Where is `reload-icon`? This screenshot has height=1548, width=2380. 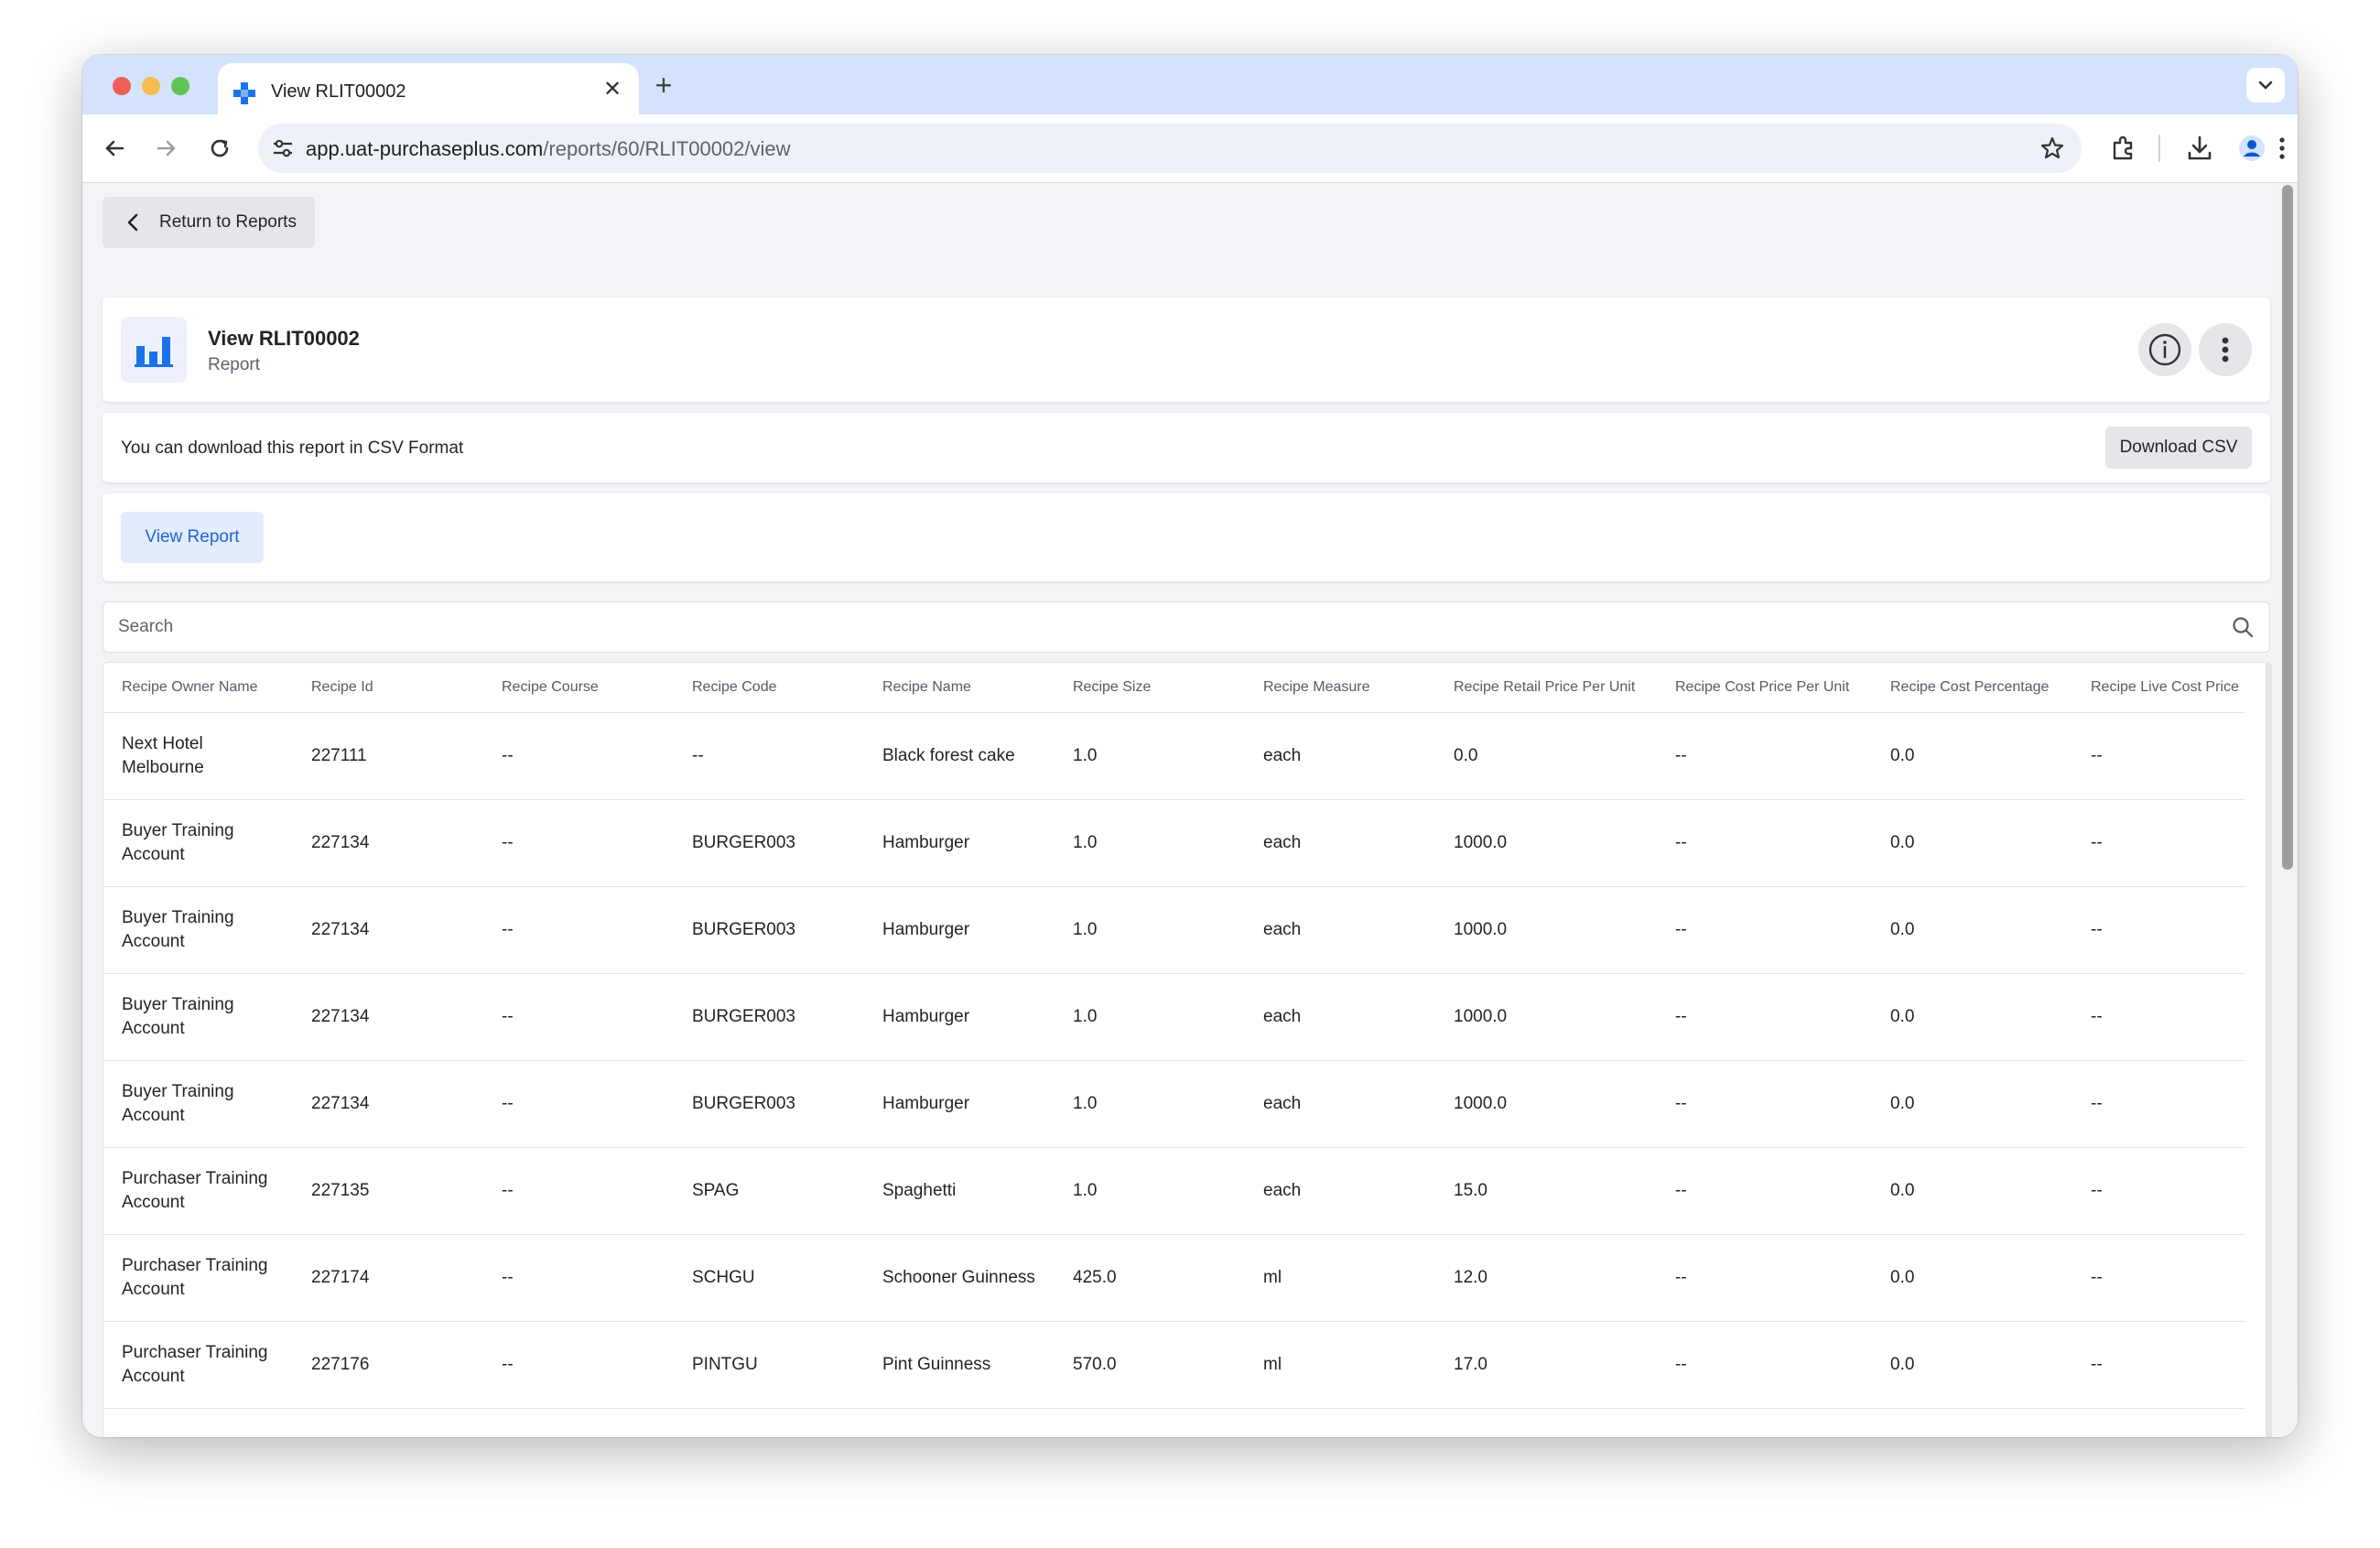
reload-icon is located at coordinates (219, 148).